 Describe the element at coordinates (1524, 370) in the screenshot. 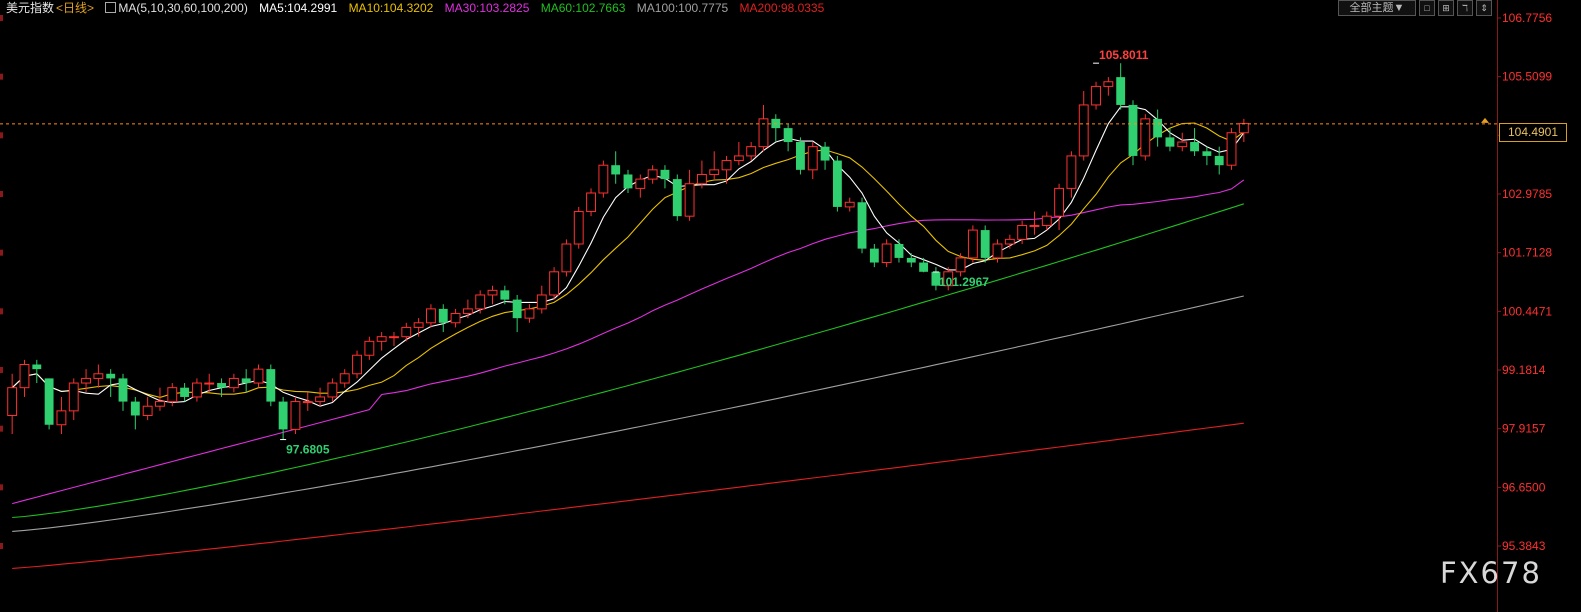

I see `y-tick-label: 99.1814` at that location.